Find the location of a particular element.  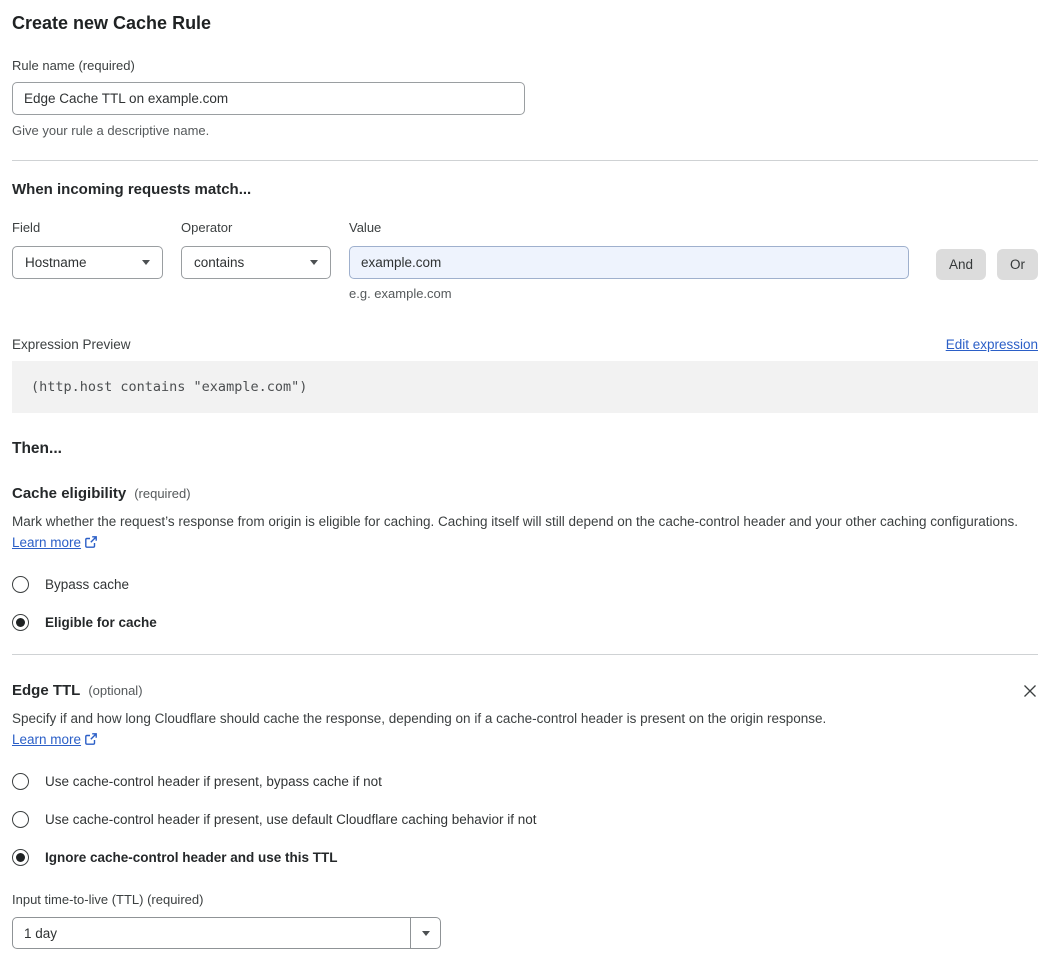

operator-select-value: contains is located at coordinates (219, 262).